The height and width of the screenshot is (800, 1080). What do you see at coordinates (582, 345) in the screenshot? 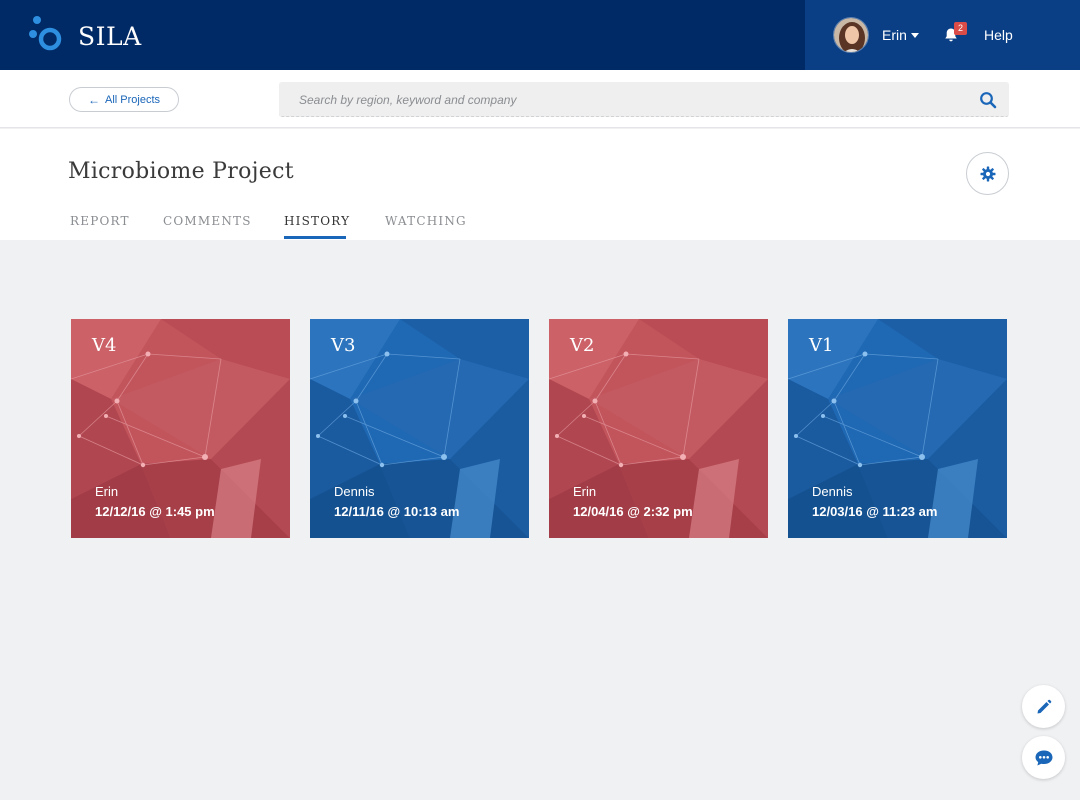
I see `version-label: V2` at bounding box center [582, 345].